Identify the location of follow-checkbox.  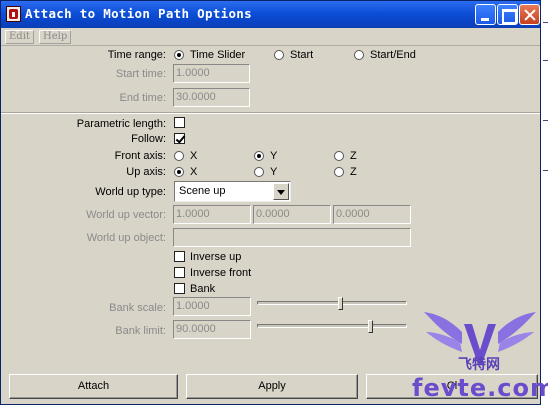
(179, 138).